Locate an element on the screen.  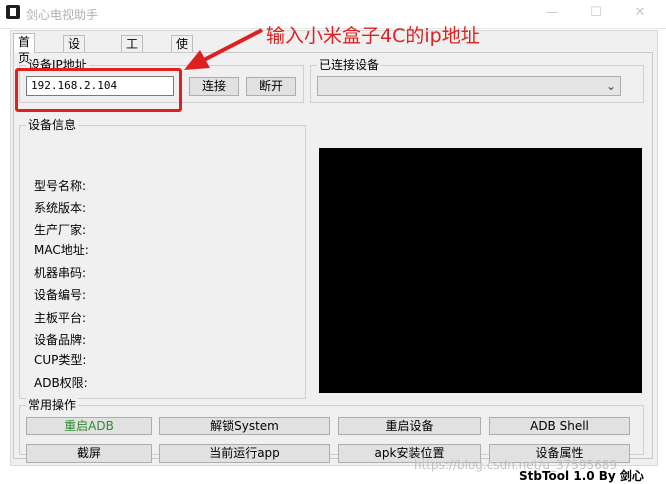
tab-home: 首页 is located at coordinates (24, 49).